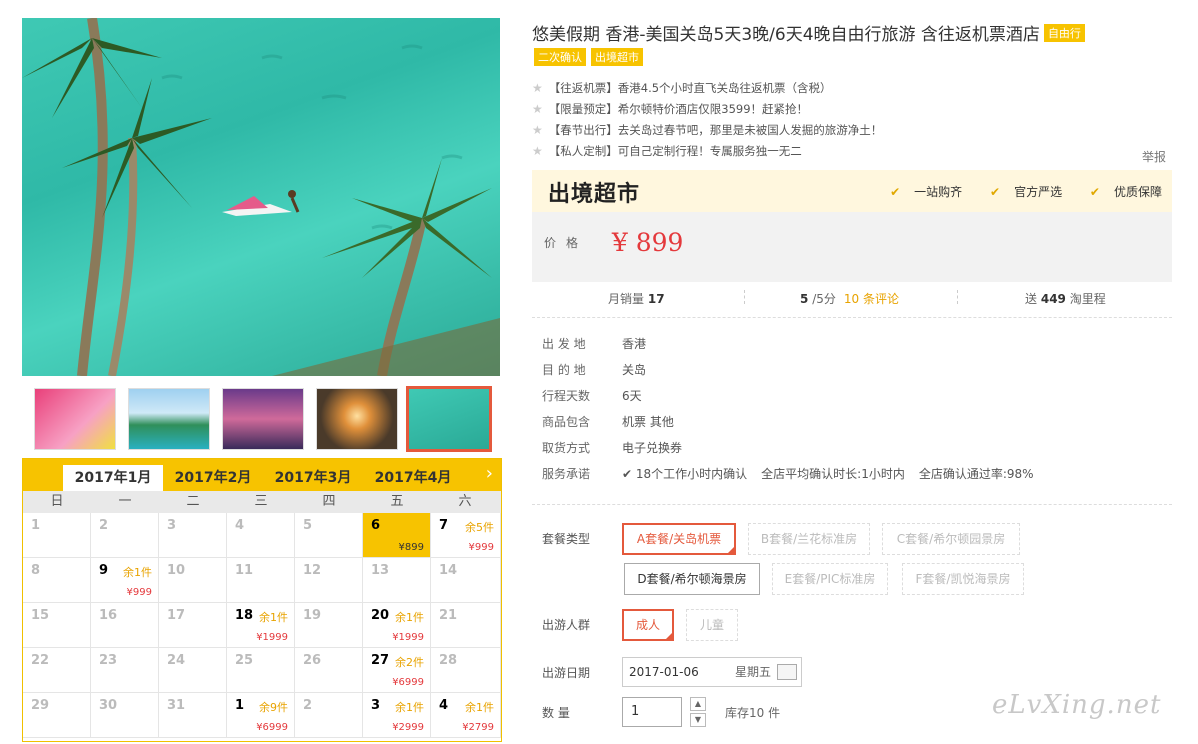  I want to click on info-value: 机票 其他, so click(648, 422).